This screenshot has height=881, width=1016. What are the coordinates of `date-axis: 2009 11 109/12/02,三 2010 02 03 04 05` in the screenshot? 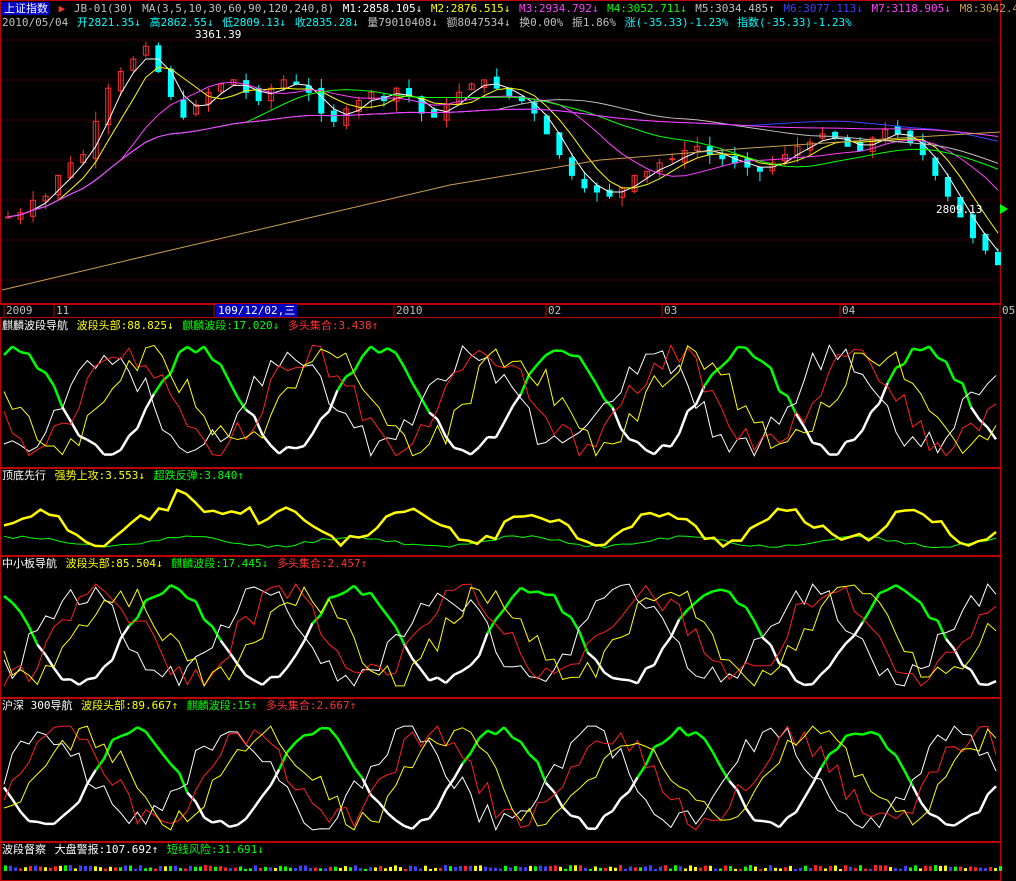 It's located at (508, 310).